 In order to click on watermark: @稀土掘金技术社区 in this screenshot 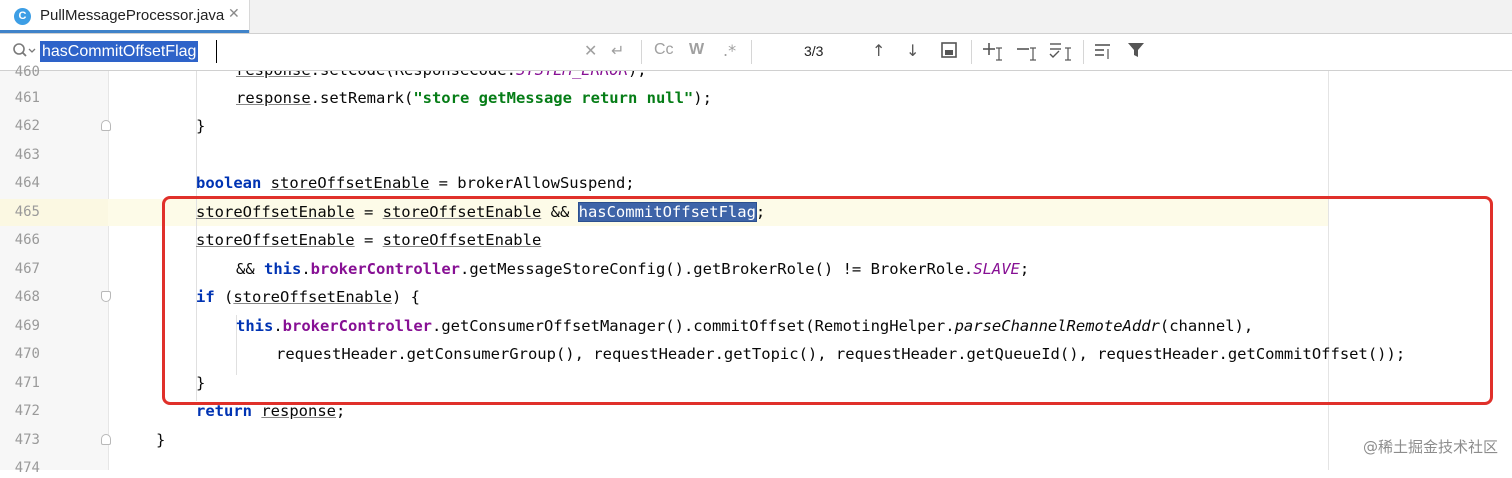, I will do `click(1430, 447)`.